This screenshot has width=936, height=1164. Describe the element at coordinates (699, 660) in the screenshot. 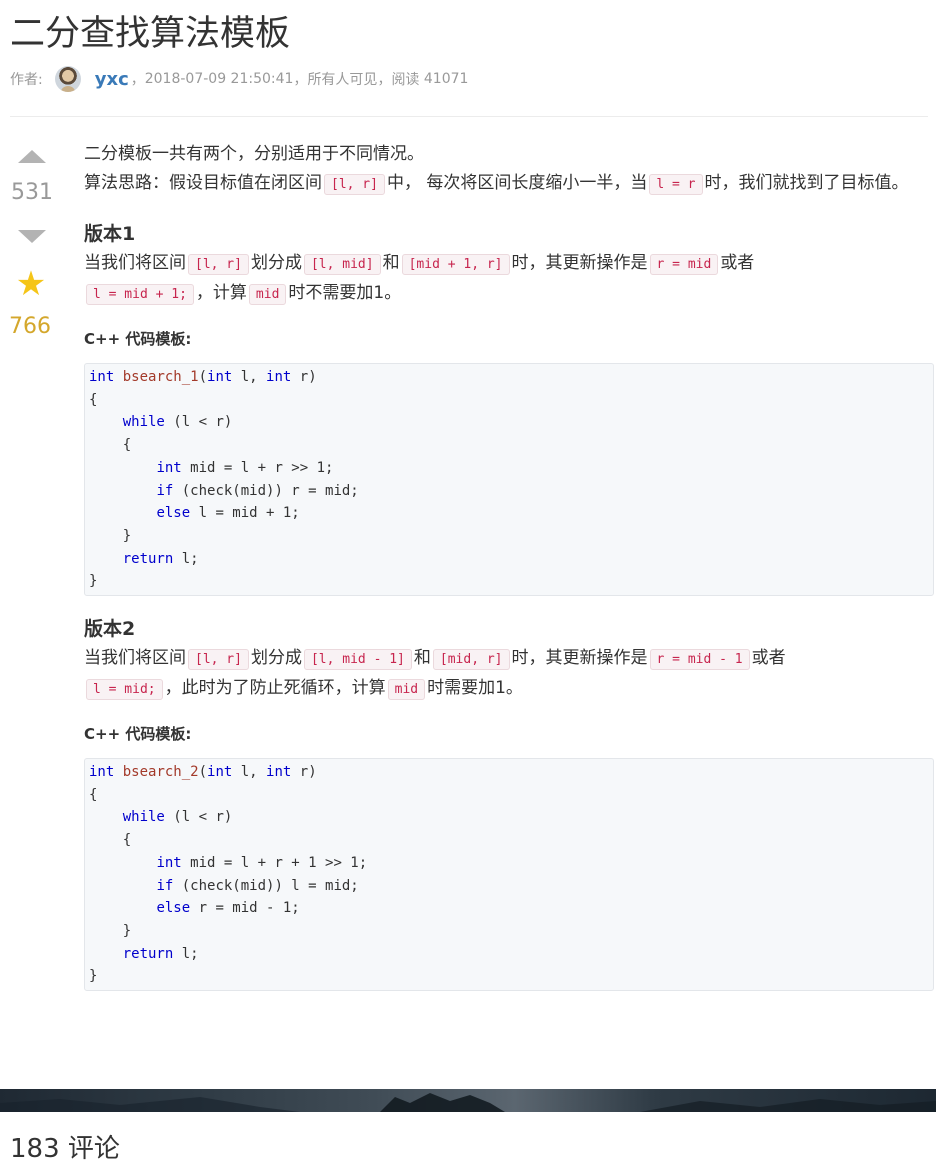

I see `inline-code: r = mid - 1` at that location.